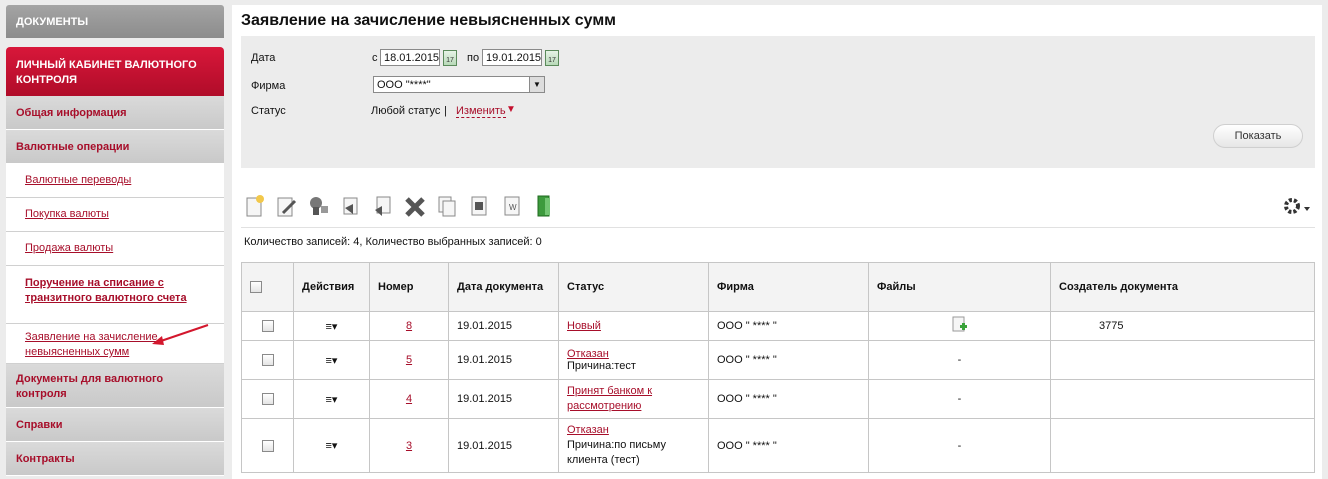  Describe the element at coordinates (268, 111) in the screenshot. I see `status-label: Статус` at that location.